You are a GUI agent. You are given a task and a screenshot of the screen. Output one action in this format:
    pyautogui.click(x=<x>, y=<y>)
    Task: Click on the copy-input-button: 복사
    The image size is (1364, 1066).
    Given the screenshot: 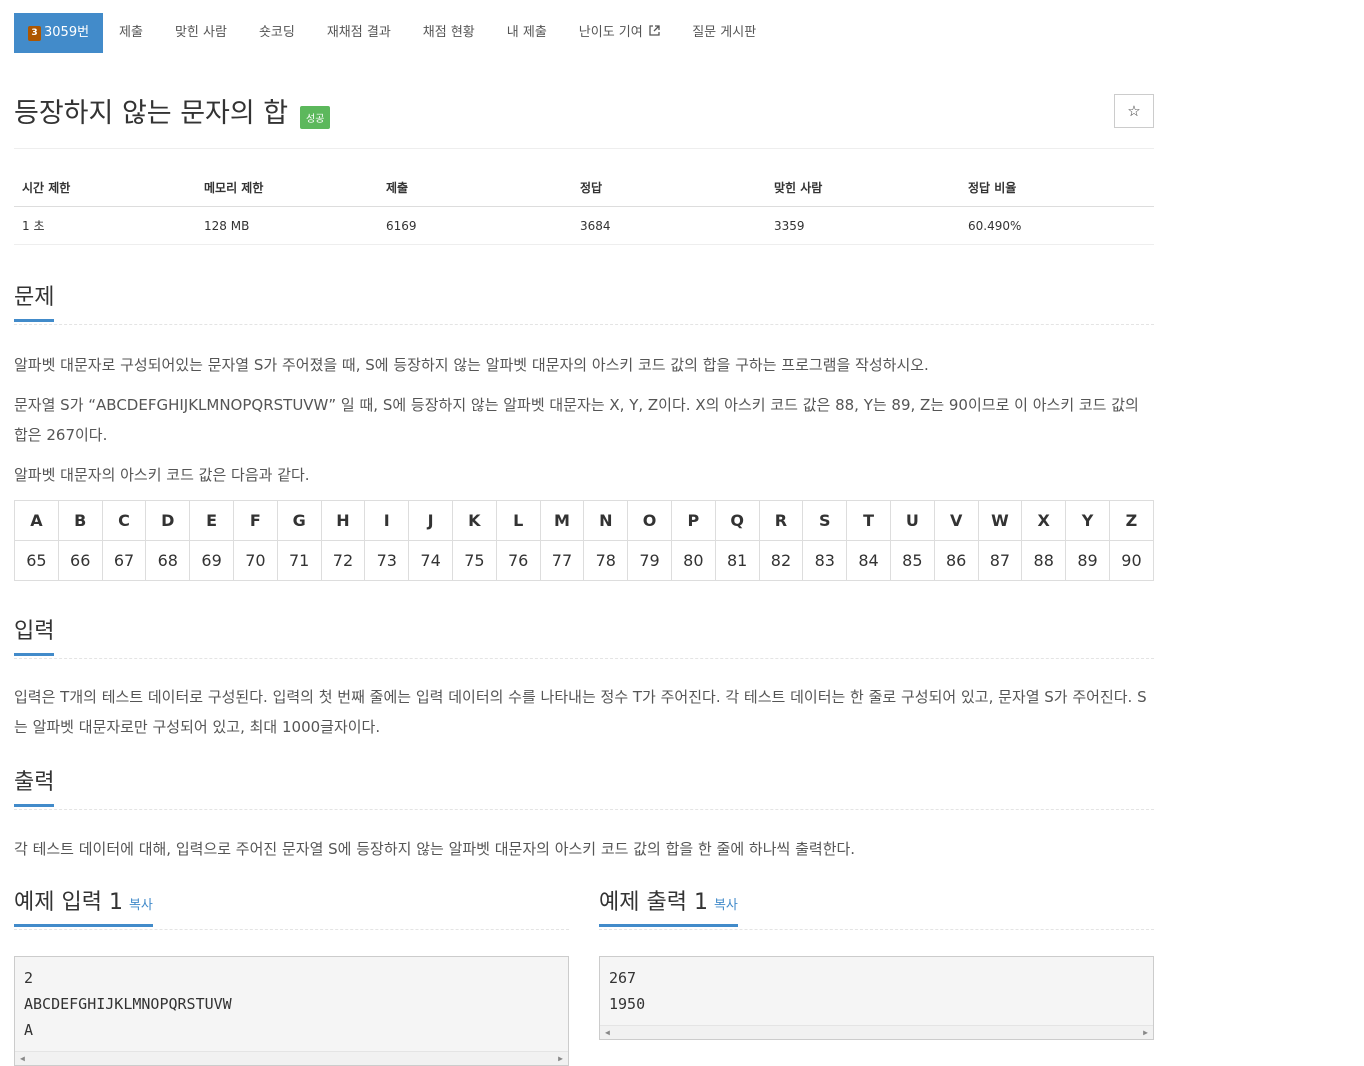 What is the action you would take?
    pyautogui.click(x=141, y=905)
    